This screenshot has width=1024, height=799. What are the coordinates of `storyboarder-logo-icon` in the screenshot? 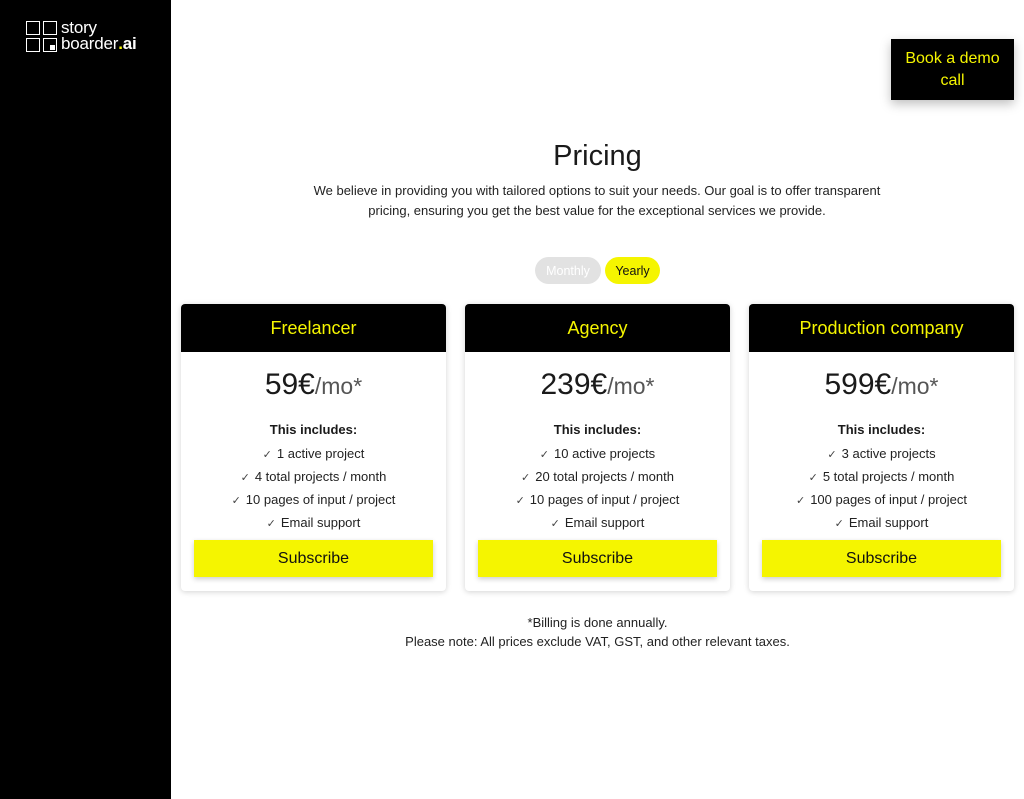 It's located at (41, 36).